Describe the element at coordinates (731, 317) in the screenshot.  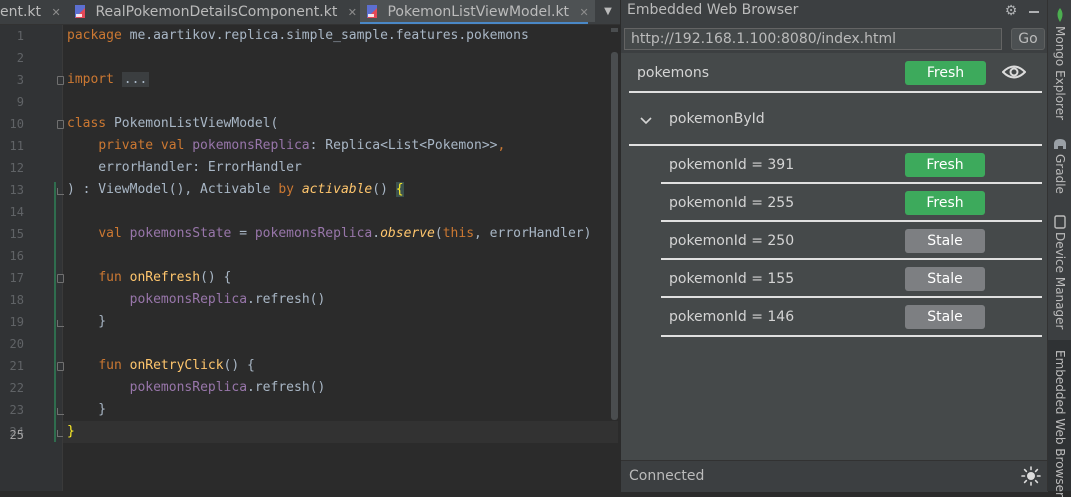
I see `child-replica-label: pokemonId = 146` at that location.